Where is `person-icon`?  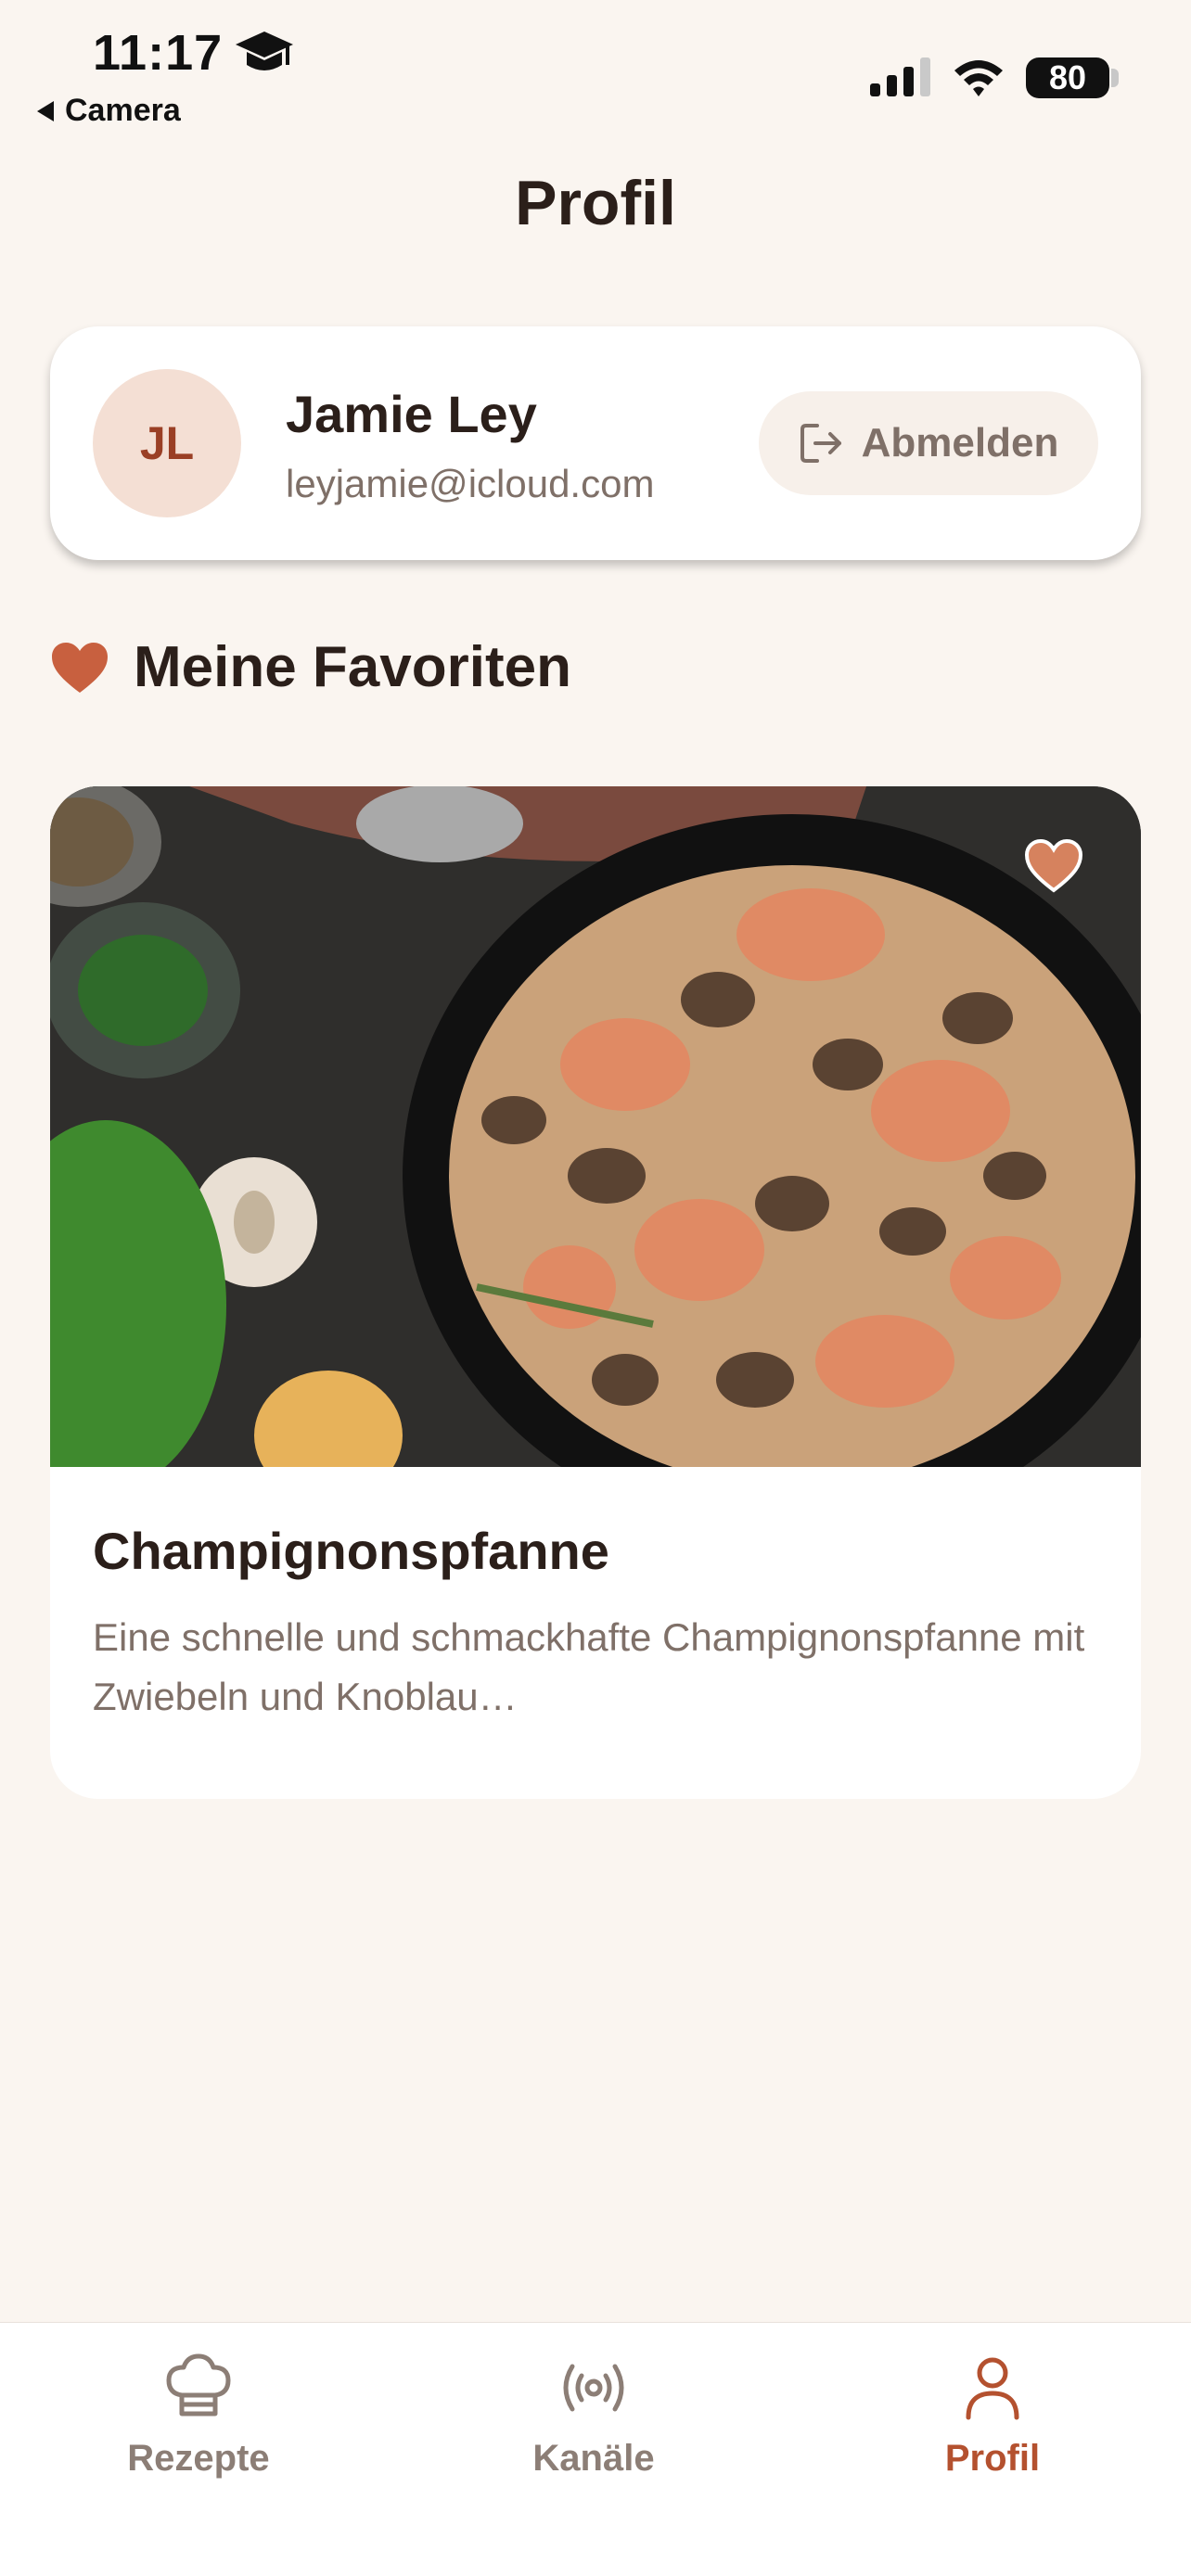
person-icon is located at coordinates (992, 2388).